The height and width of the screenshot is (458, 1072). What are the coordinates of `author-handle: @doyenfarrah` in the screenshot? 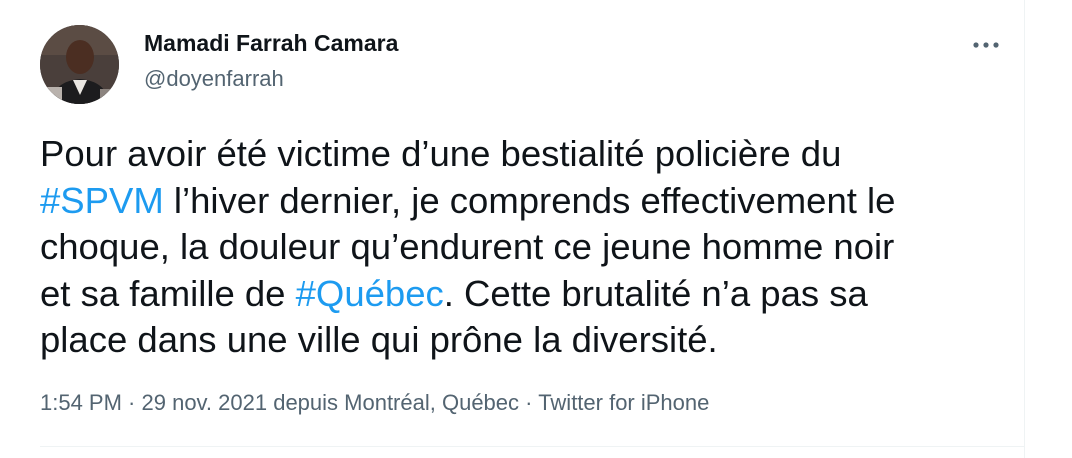 It's located at (214, 79).